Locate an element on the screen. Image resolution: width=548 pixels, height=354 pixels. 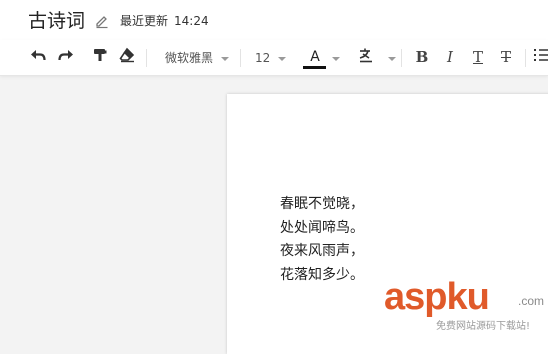
watermark-suffix: .com is located at coordinates (531, 301).